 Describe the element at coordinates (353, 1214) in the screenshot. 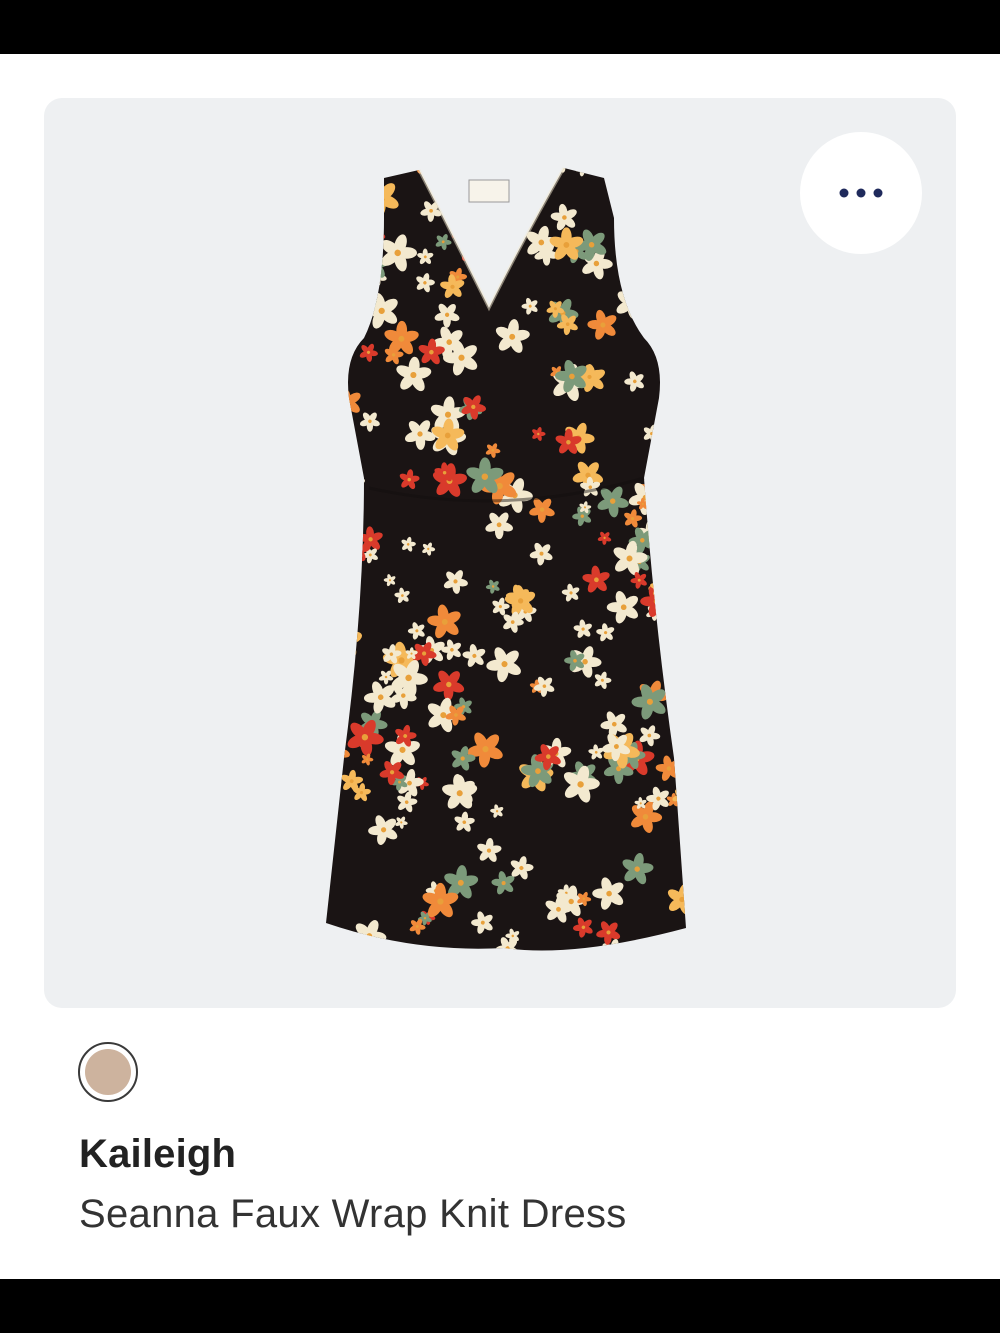

I see `product-name: Seanna Faux Wrap Knit Dress` at that location.